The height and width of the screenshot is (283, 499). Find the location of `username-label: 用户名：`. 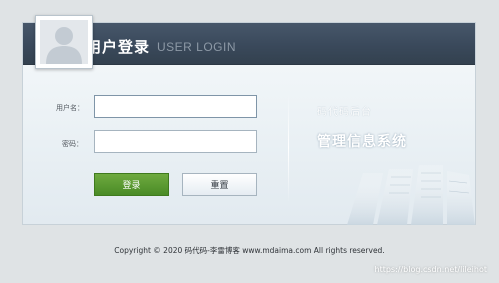

username-label: 用户名： is located at coordinates (70, 108).